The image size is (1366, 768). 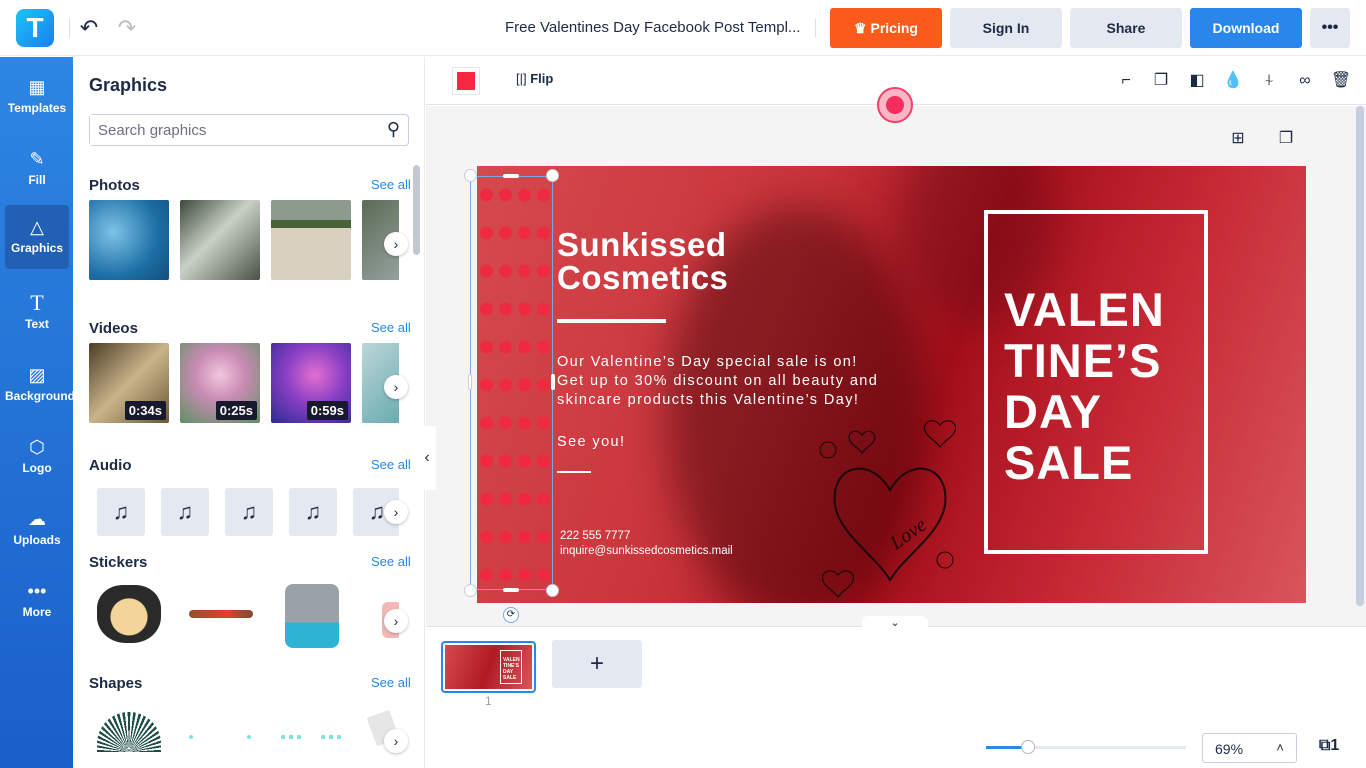 What do you see at coordinates (40, 385) in the screenshot?
I see `nav-background: ▨ Background` at bounding box center [40, 385].